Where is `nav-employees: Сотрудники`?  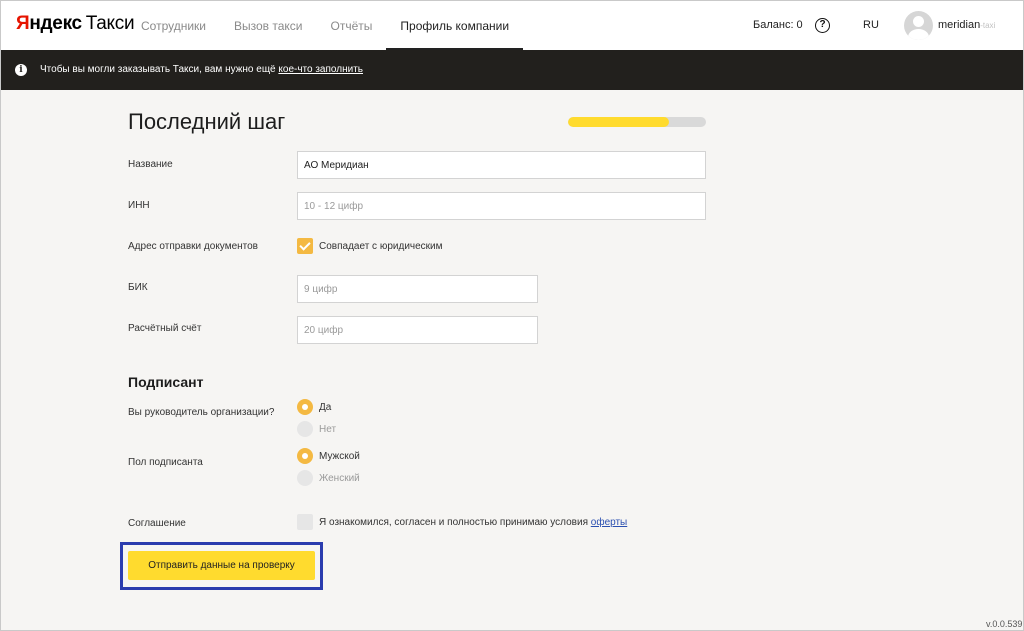 nav-employees: Сотрудники is located at coordinates (173, 25).